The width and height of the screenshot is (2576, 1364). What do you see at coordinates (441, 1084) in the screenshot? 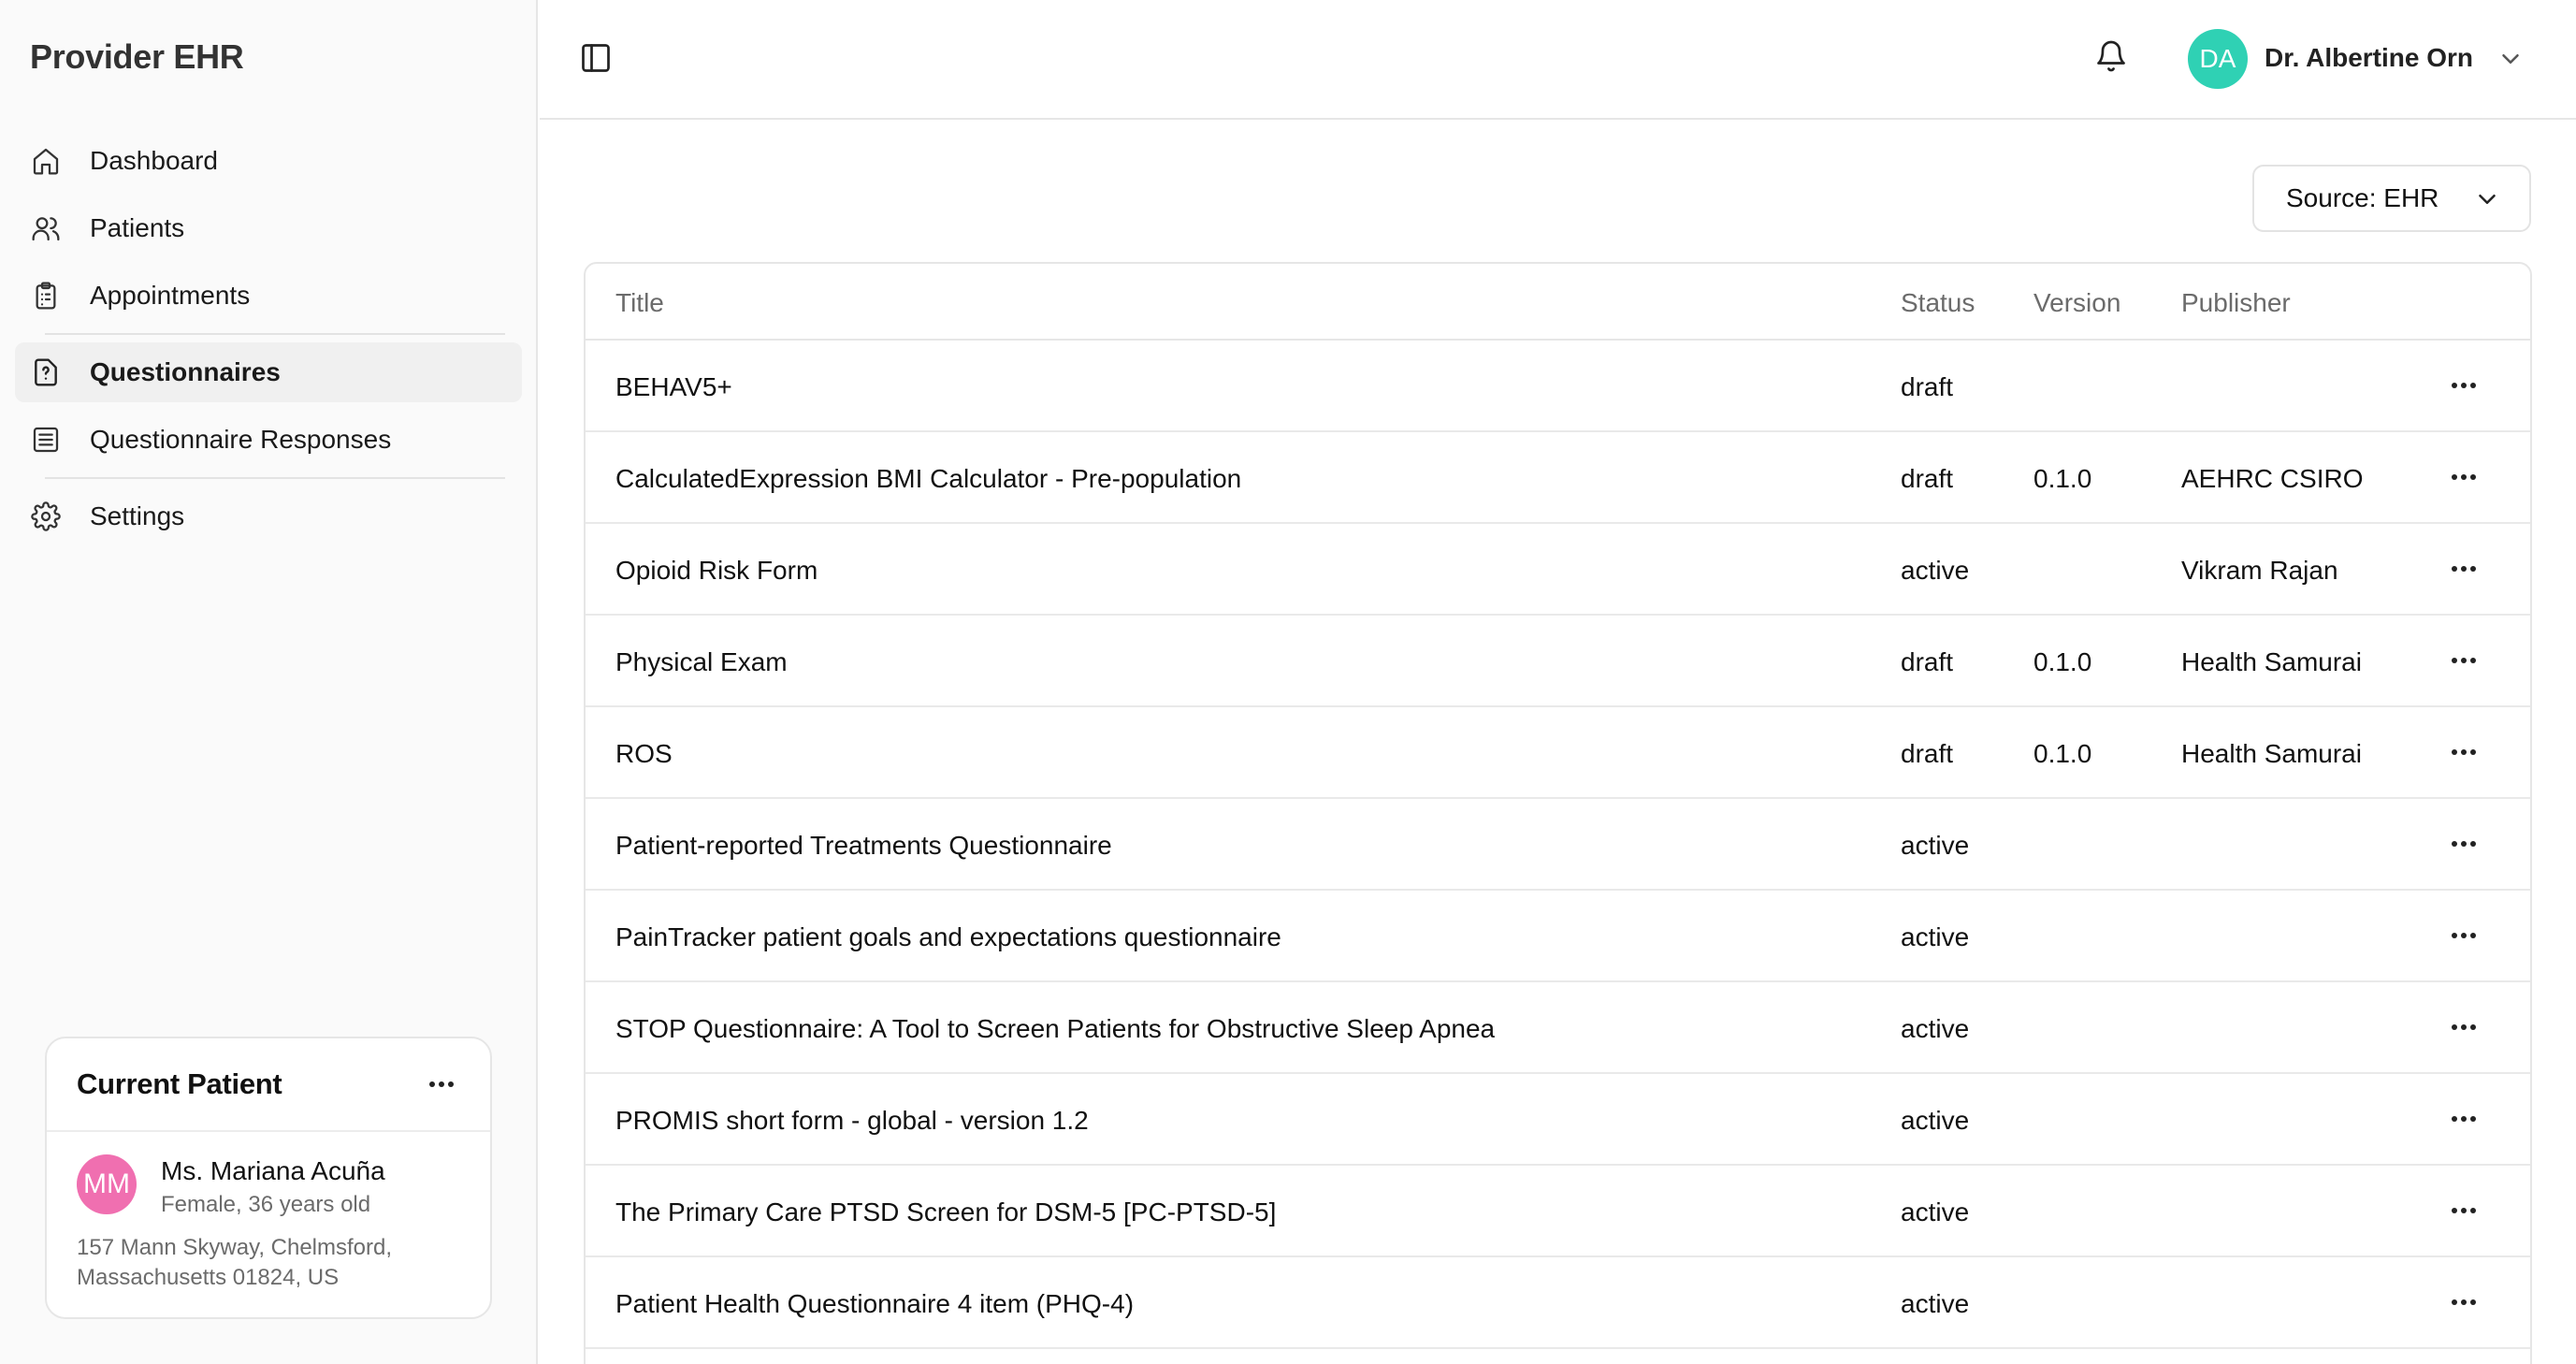
I see `more-options-icon` at bounding box center [441, 1084].